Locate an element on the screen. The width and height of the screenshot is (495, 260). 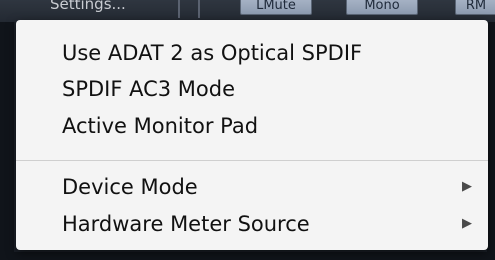
menu-item-active-monitor-pad: Active Monitor Pad is located at coordinates (252, 126).